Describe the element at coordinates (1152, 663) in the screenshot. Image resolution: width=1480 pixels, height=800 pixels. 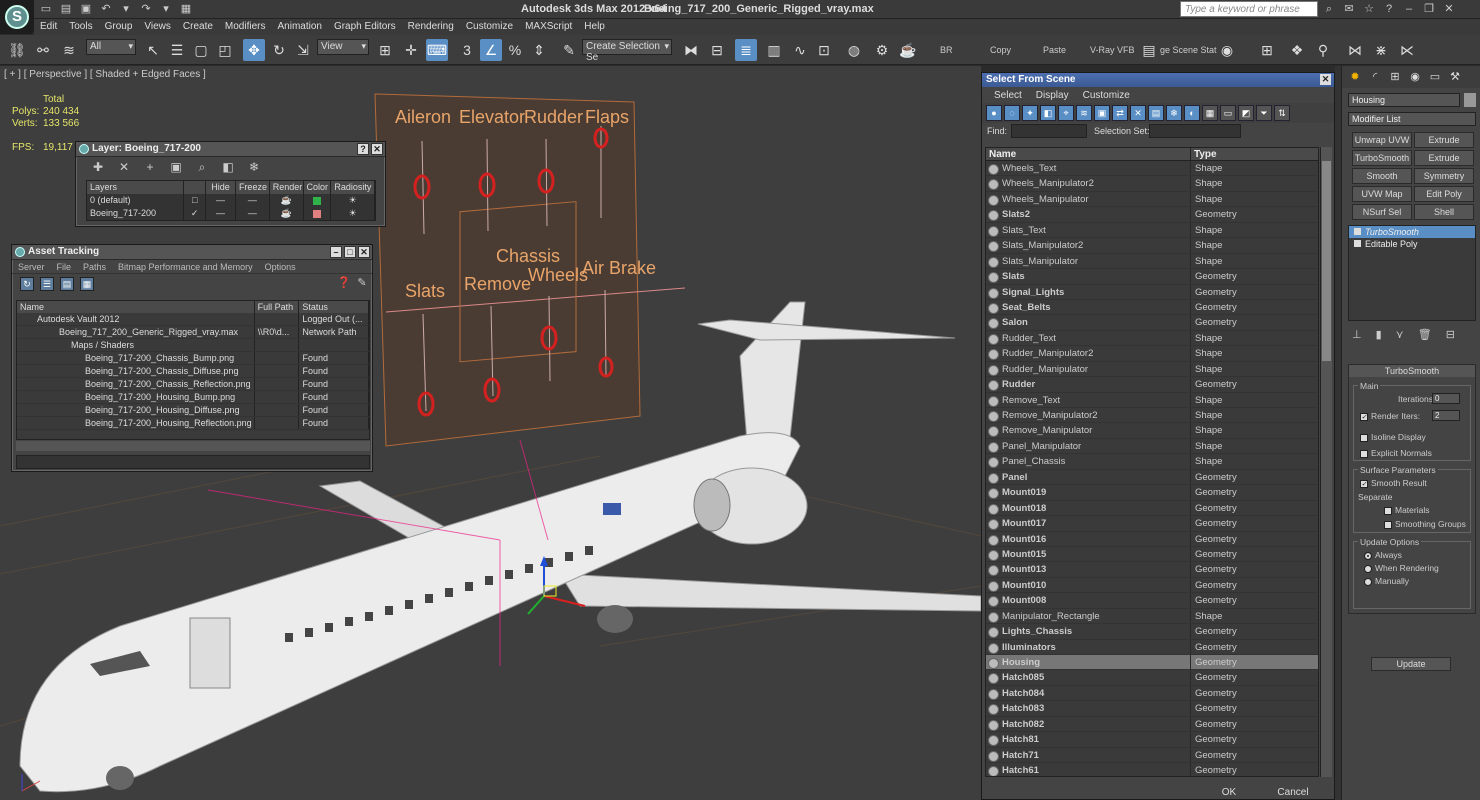
I see `scene-object-row: Housing Geometry` at that location.